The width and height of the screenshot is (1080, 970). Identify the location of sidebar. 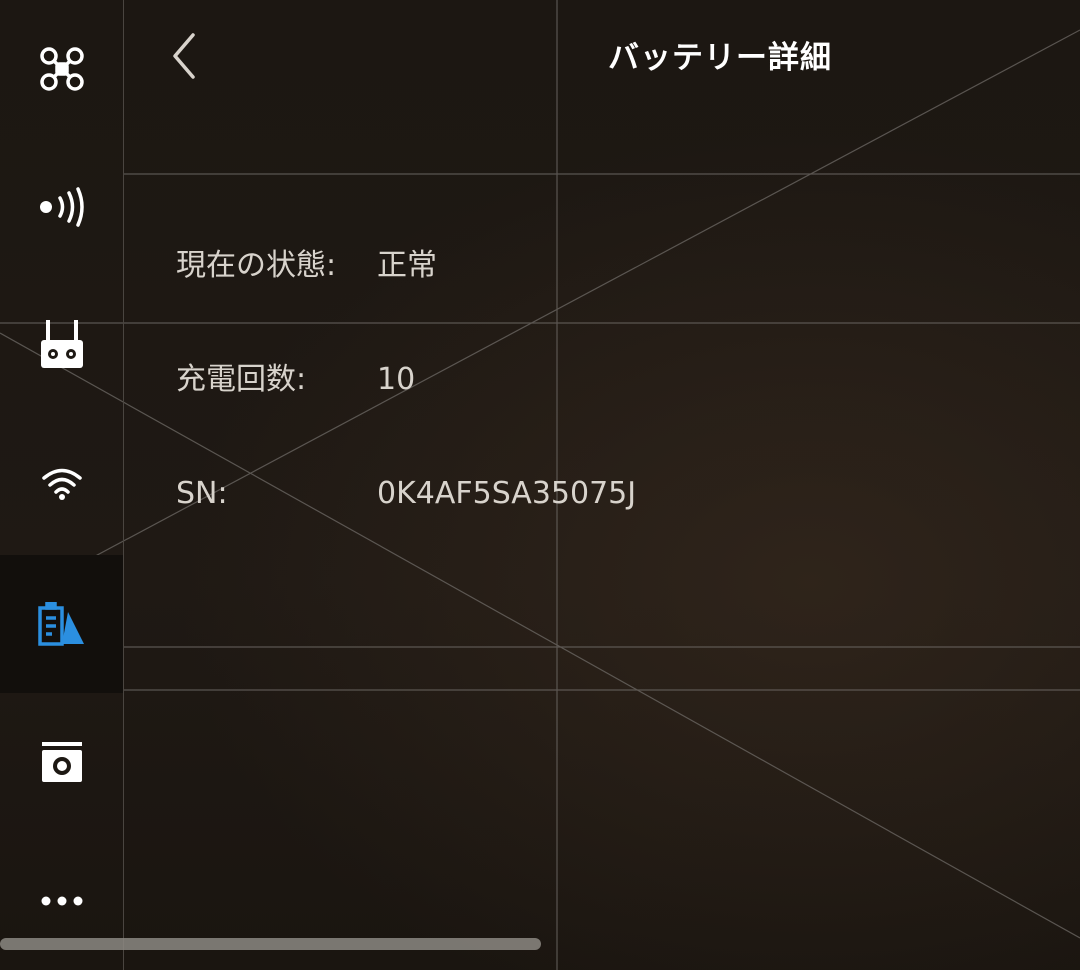
(61, 485).